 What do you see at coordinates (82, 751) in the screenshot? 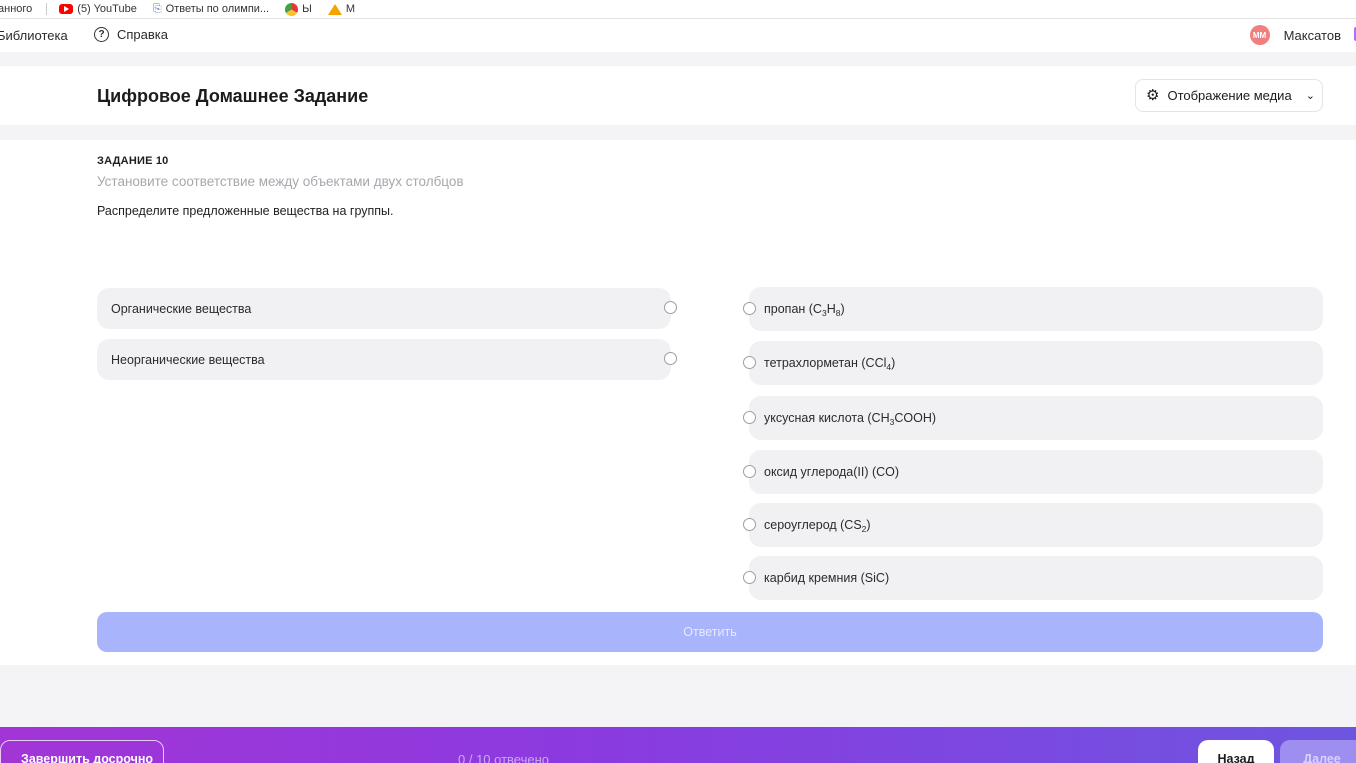
I see `finish-early-button: Завершить досрочно` at bounding box center [82, 751].